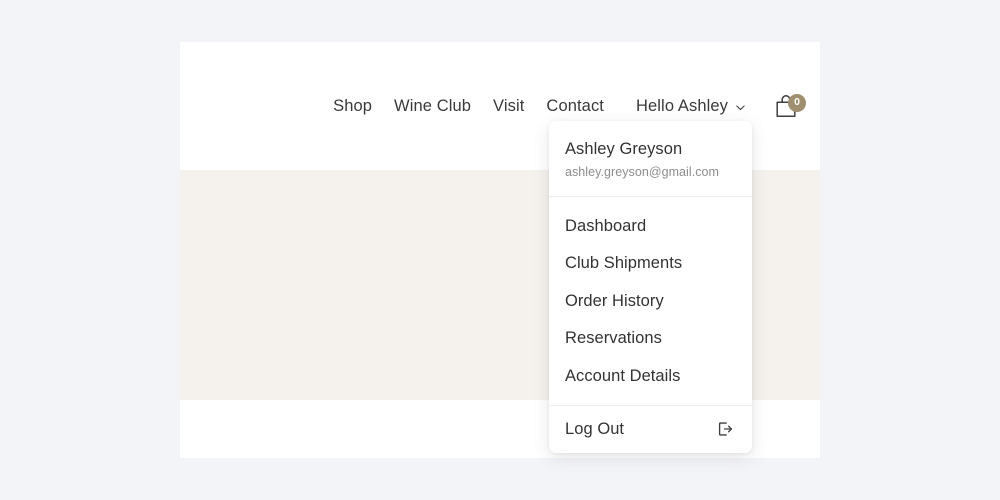  I want to click on dropdown-link-dashboard: Dashboard, so click(650, 226).